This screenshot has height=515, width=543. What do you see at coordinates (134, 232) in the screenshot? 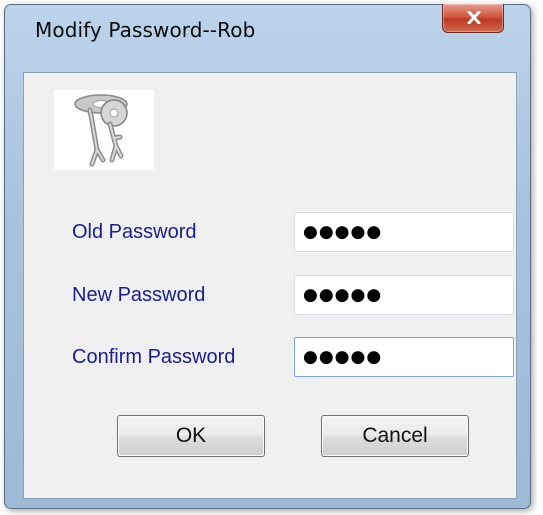
I see `old-password-label: Old Password` at bounding box center [134, 232].